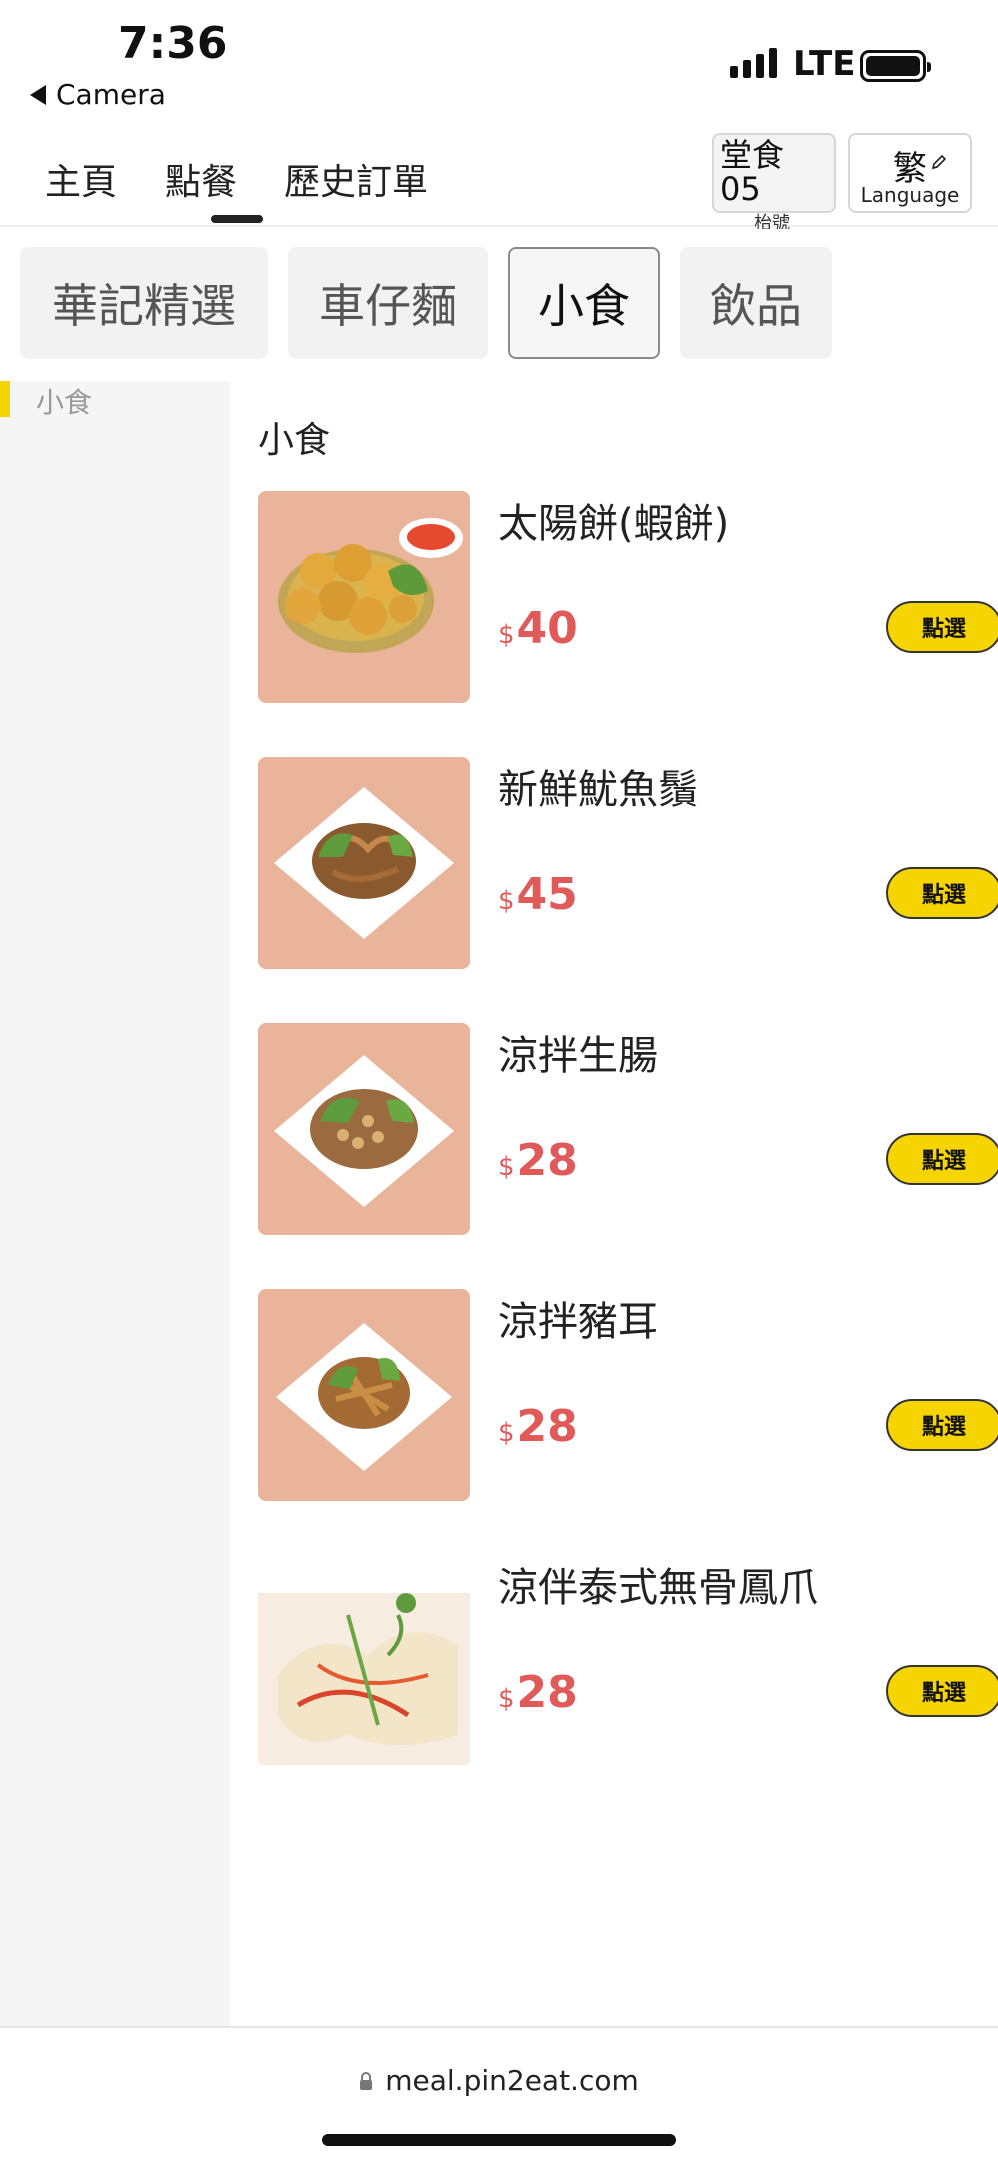 The width and height of the screenshot is (998, 2160). I want to click on network-label: LTE, so click(824, 64).